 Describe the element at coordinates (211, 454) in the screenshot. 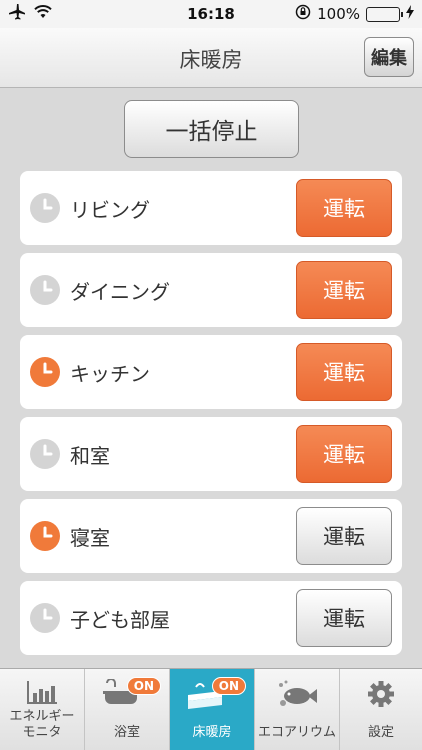

I see `room-row-japanese-room: 和室 運転` at that location.